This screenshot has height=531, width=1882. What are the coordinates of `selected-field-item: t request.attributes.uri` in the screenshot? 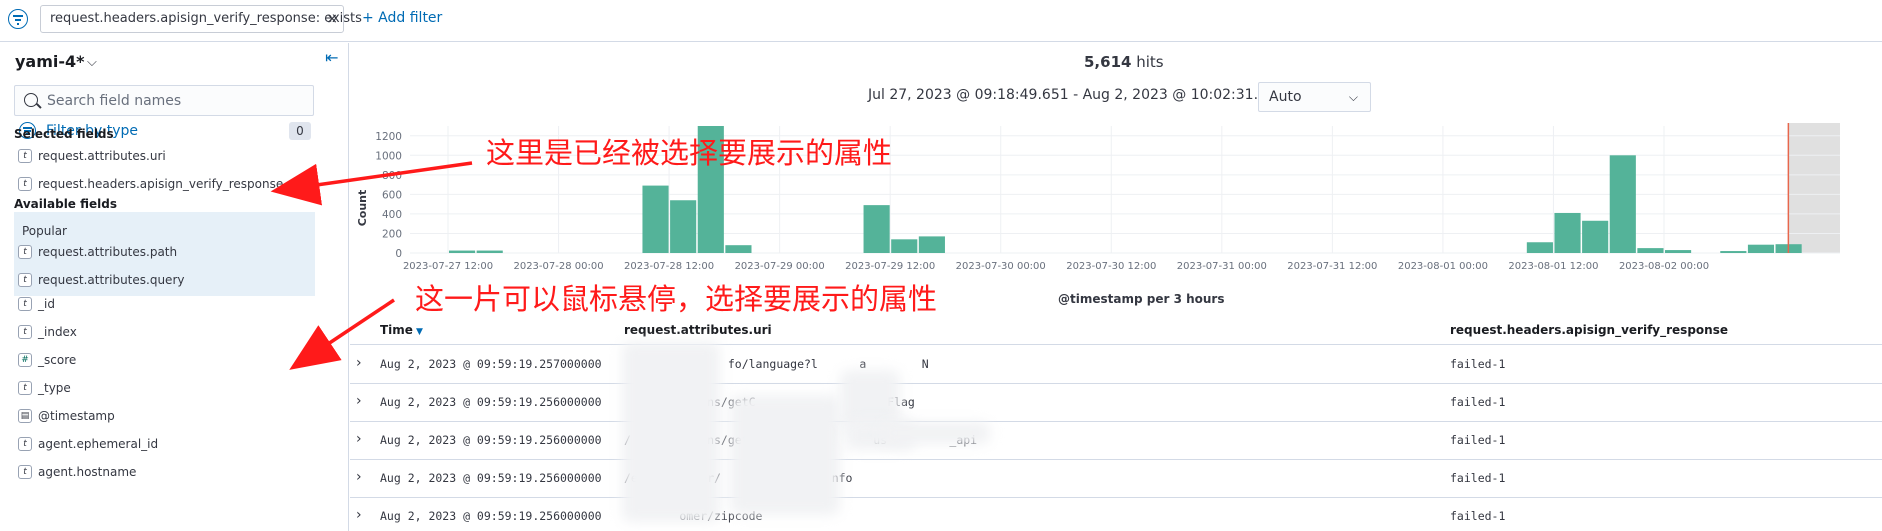 It's located at (92, 156).